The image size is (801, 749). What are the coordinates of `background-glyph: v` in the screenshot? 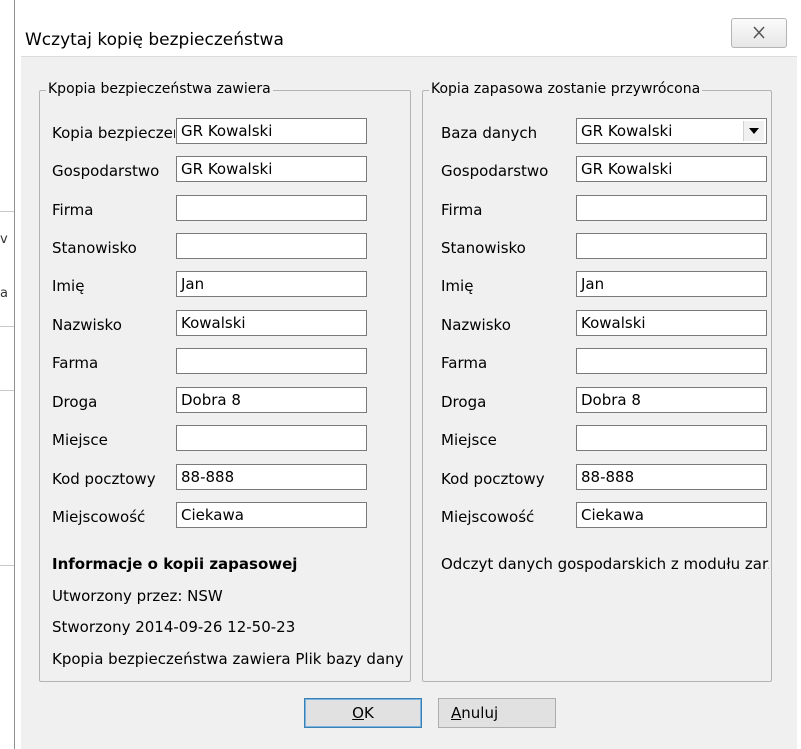 It's located at (4, 239).